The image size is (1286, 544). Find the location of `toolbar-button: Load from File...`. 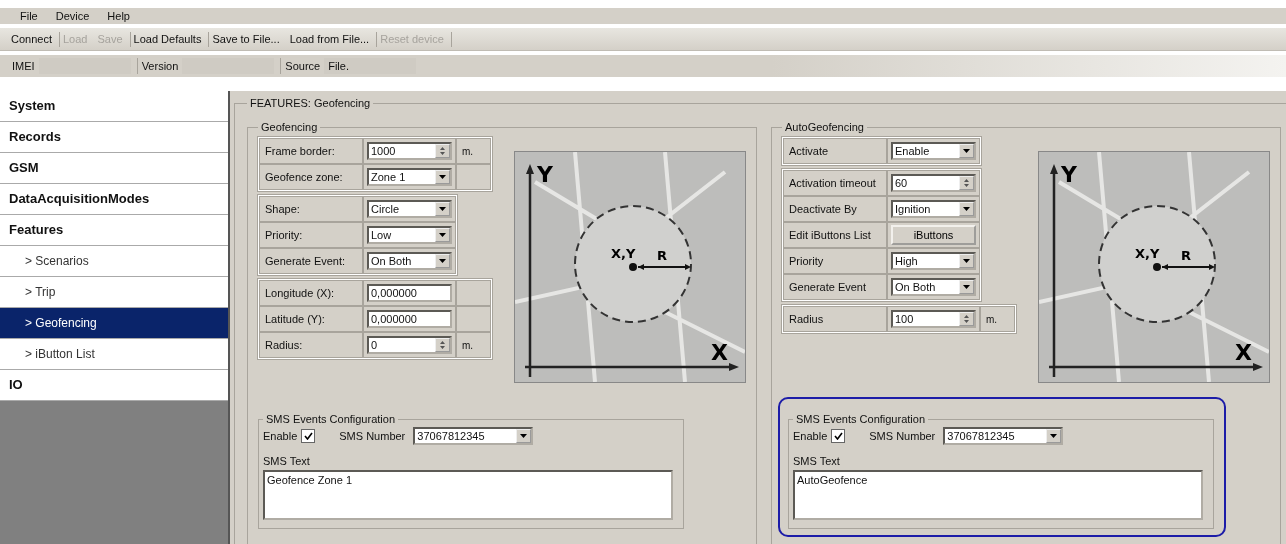

toolbar-button: Load from File... is located at coordinates (329, 39).